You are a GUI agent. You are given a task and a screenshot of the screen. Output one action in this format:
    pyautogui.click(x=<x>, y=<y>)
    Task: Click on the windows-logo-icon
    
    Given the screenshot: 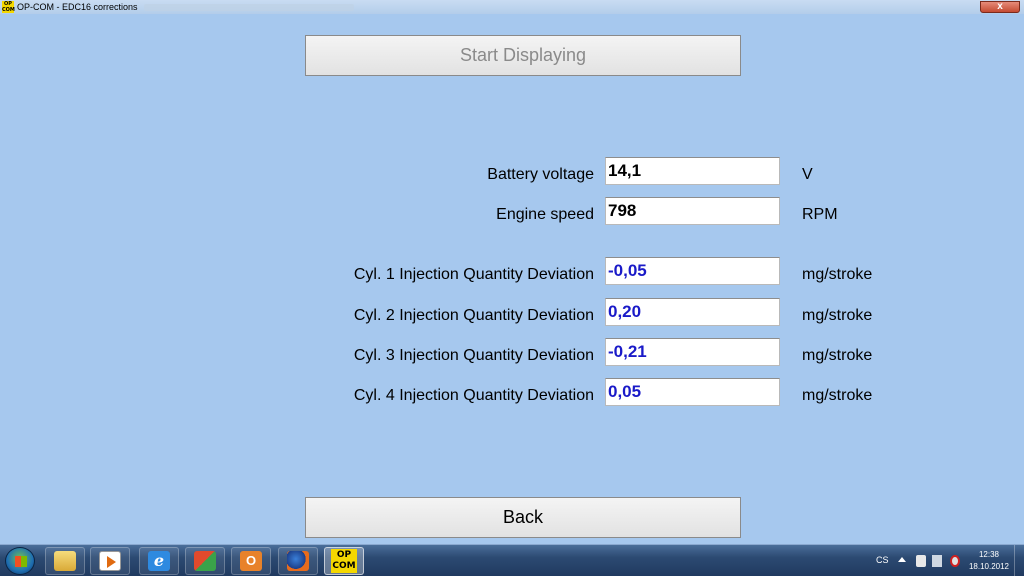 What is the action you would take?
    pyautogui.click(x=21, y=561)
    